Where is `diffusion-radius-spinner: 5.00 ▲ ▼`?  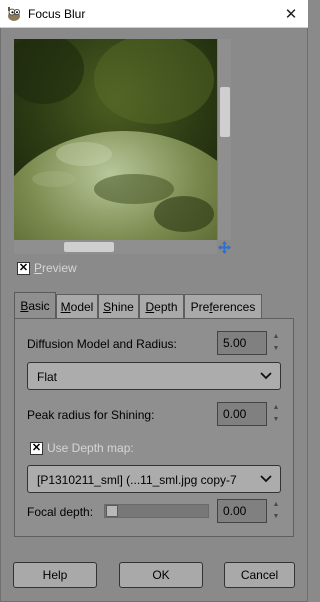 diffusion-radius-spinner: 5.00 ▲ ▼ is located at coordinates (250, 343).